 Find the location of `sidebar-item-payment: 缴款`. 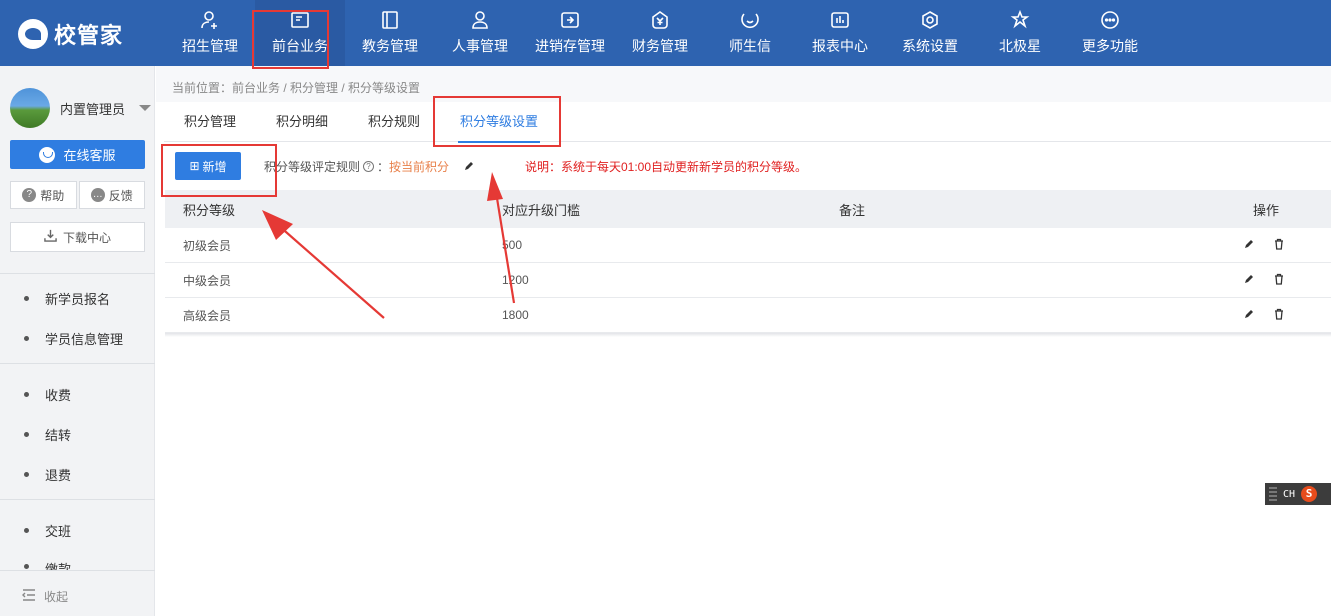

sidebar-item-payment: 缴款 is located at coordinates (47, 564).